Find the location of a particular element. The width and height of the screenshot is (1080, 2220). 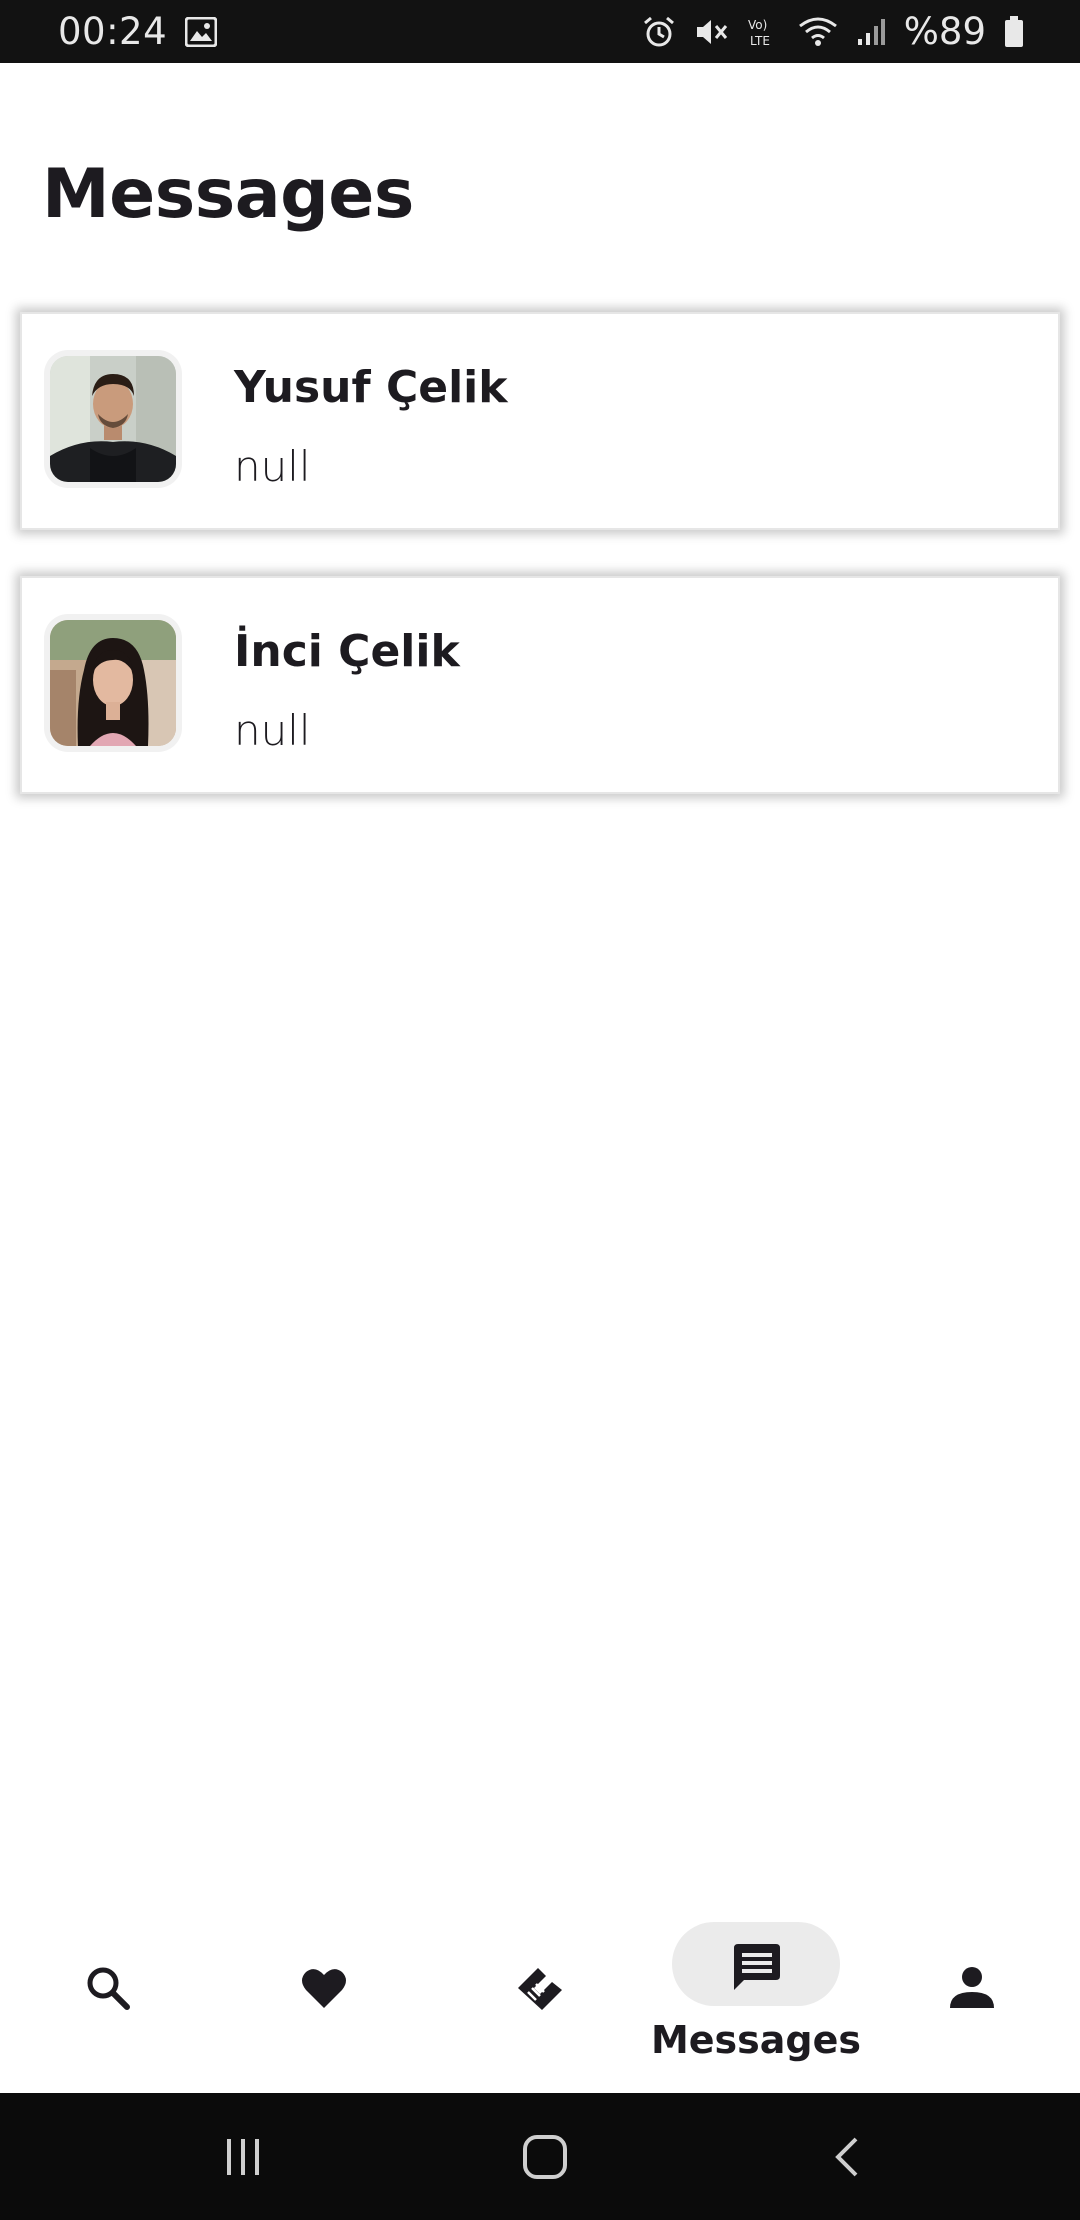

svg-text: Vo) is located at coordinates (757, 25).